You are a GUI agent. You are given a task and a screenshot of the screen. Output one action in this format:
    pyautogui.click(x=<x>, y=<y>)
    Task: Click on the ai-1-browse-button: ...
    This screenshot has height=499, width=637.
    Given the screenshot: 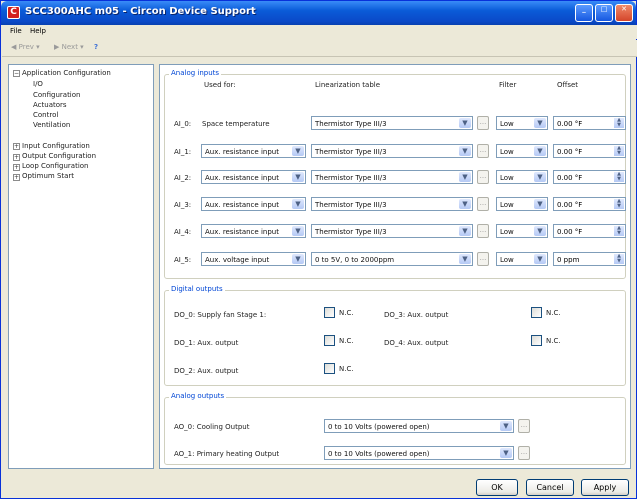 What is the action you would take?
    pyautogui.click(x=483, y=151)
    